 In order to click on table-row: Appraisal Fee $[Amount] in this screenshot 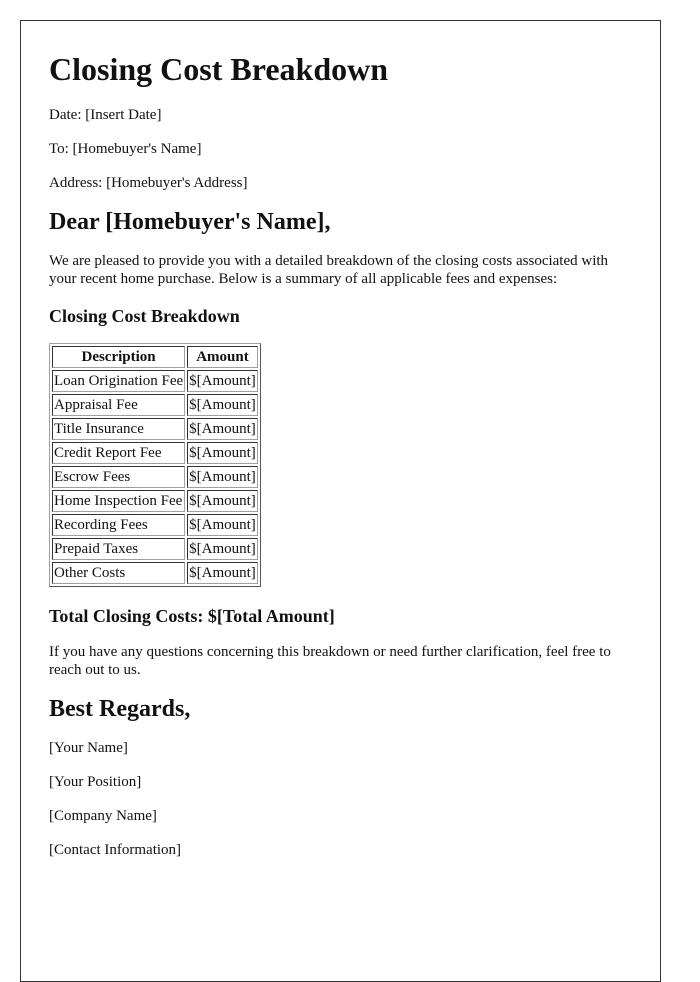, I will do `click(155, 405)`.